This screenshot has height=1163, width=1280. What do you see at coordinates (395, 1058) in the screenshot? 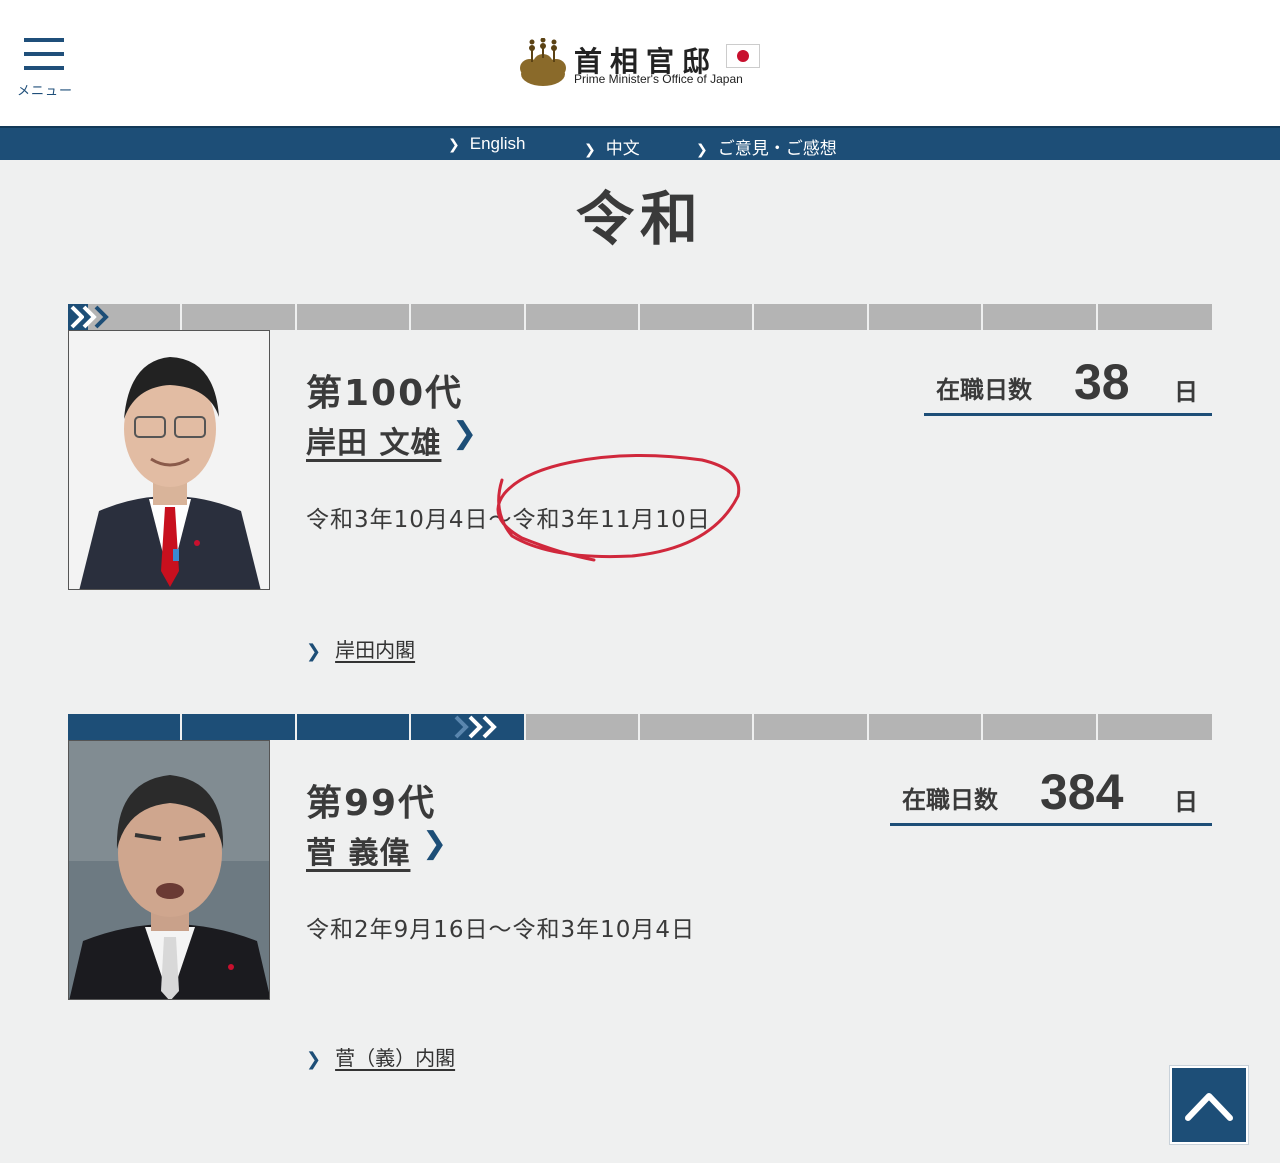
I see `cabinet-link-label: 菅（義）内閣` at bounding box center [395, 1058].